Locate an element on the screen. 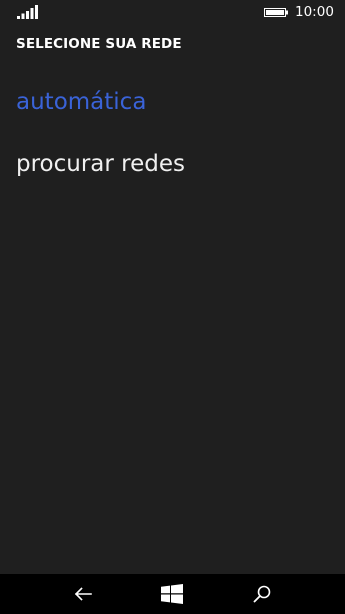 Image resolution: width=345 pixels, height=614 pixels. option-search-networks: procurar redes is located at coordinates (100, 164).